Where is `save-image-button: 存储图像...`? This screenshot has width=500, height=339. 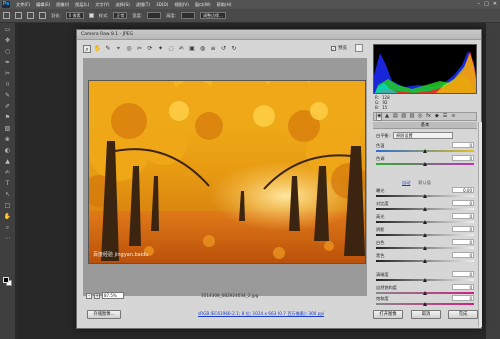 save-image-button: 存储图像... is located at coordinates (104, 314).